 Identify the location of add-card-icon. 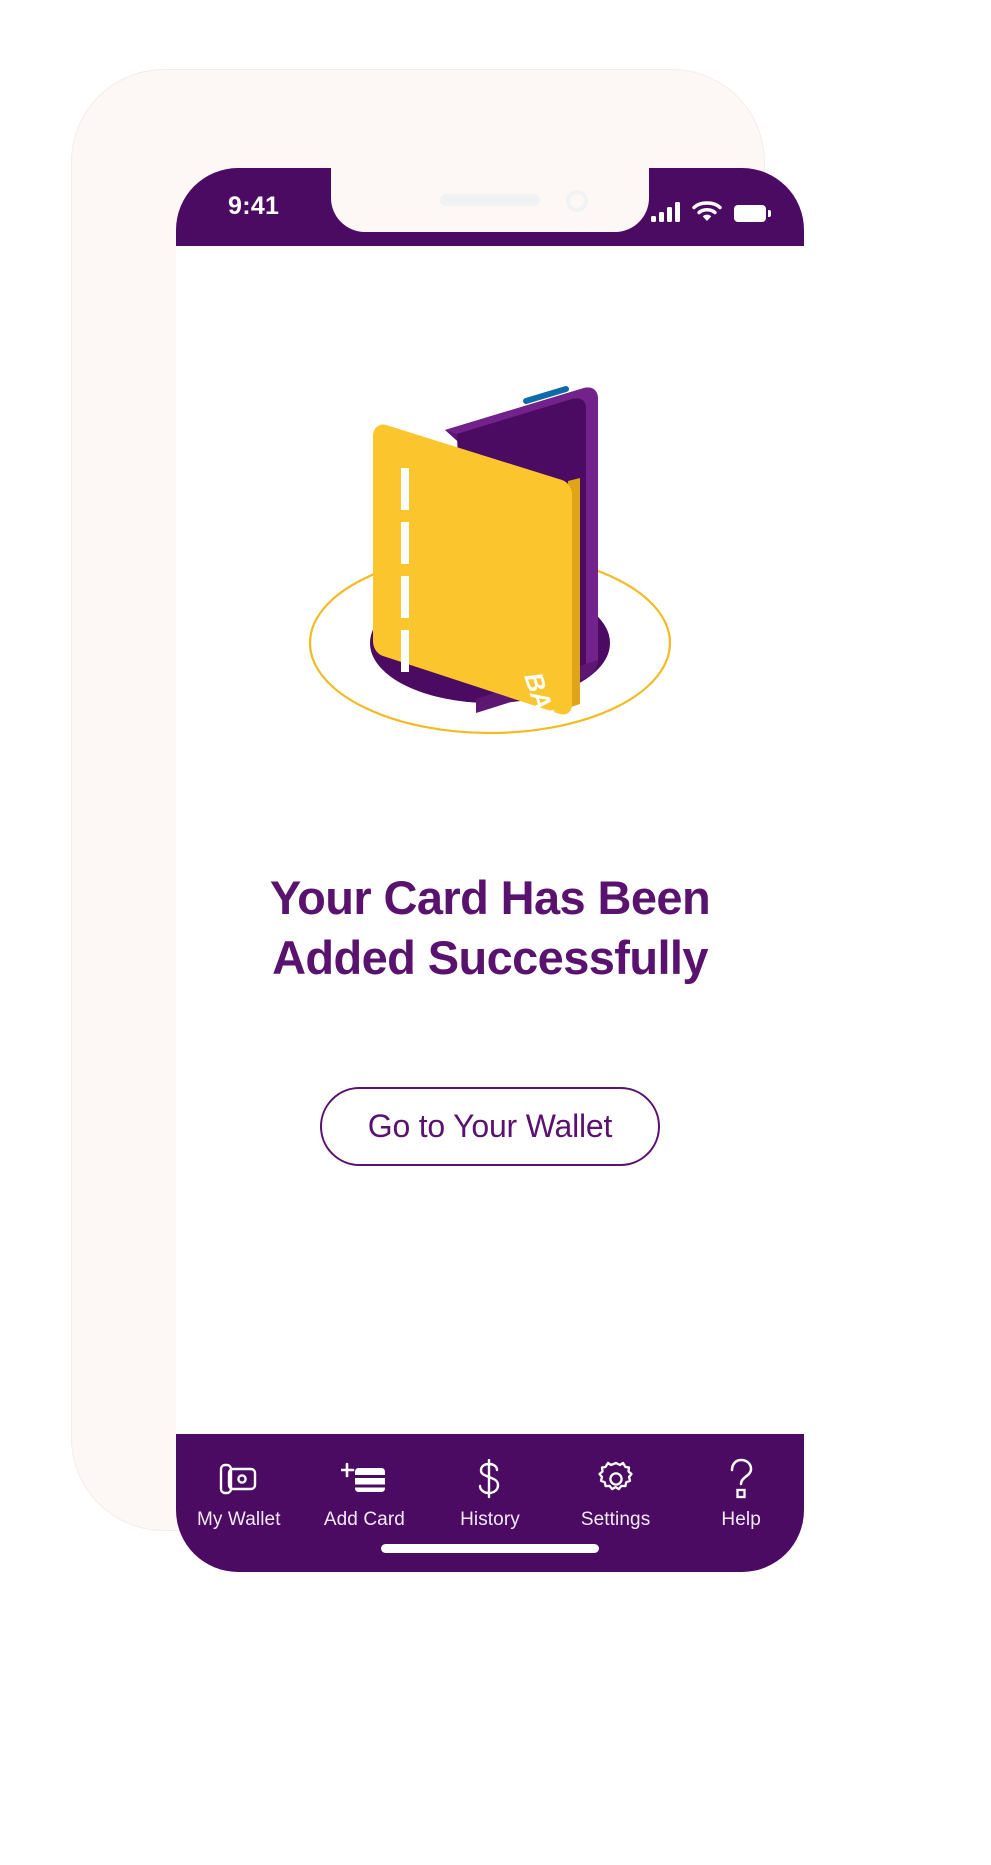
(364, 1479).